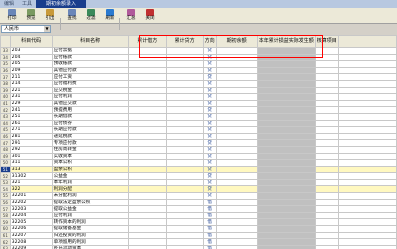 Image resolution: width=397 pixels, height=249 pixels. What do you see at coordinates (198, 70) in the screenshot?
I see `table-row: 36 209 其他应付款 贷` at bounding box center [198, 70].